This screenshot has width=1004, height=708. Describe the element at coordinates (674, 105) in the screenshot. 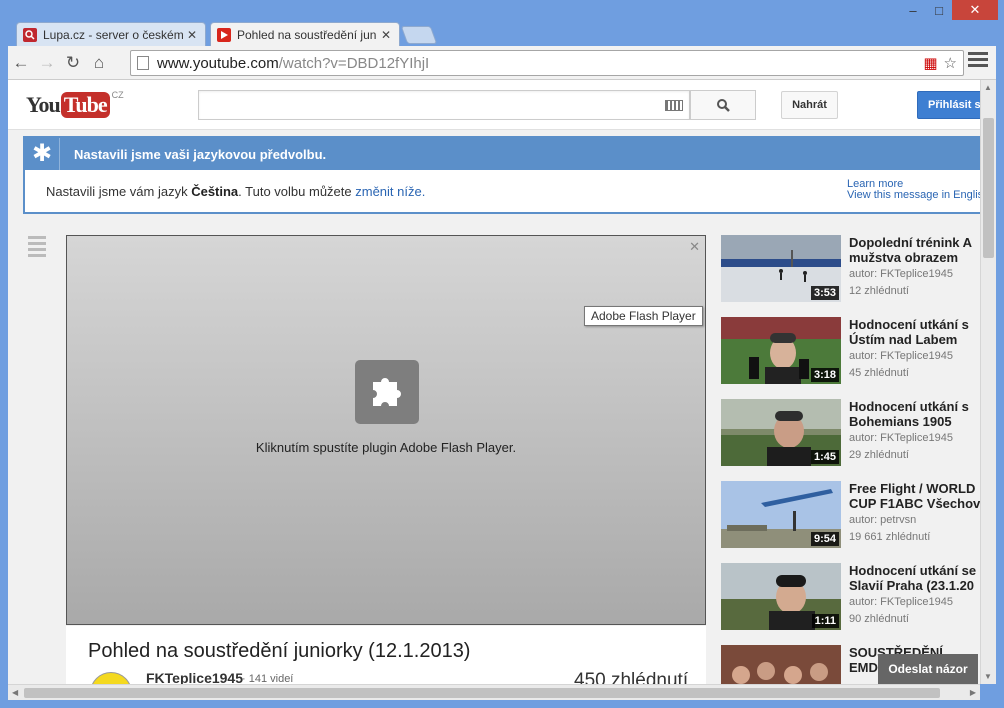

I see `keyboard-icon` at that location.